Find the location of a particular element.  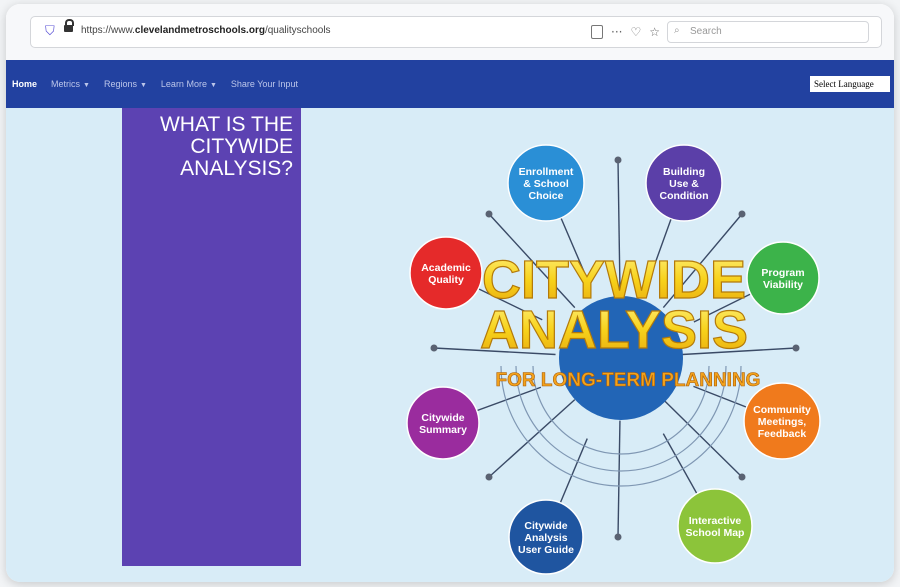

language-select: Select Language is located at coordinates (850, 84).